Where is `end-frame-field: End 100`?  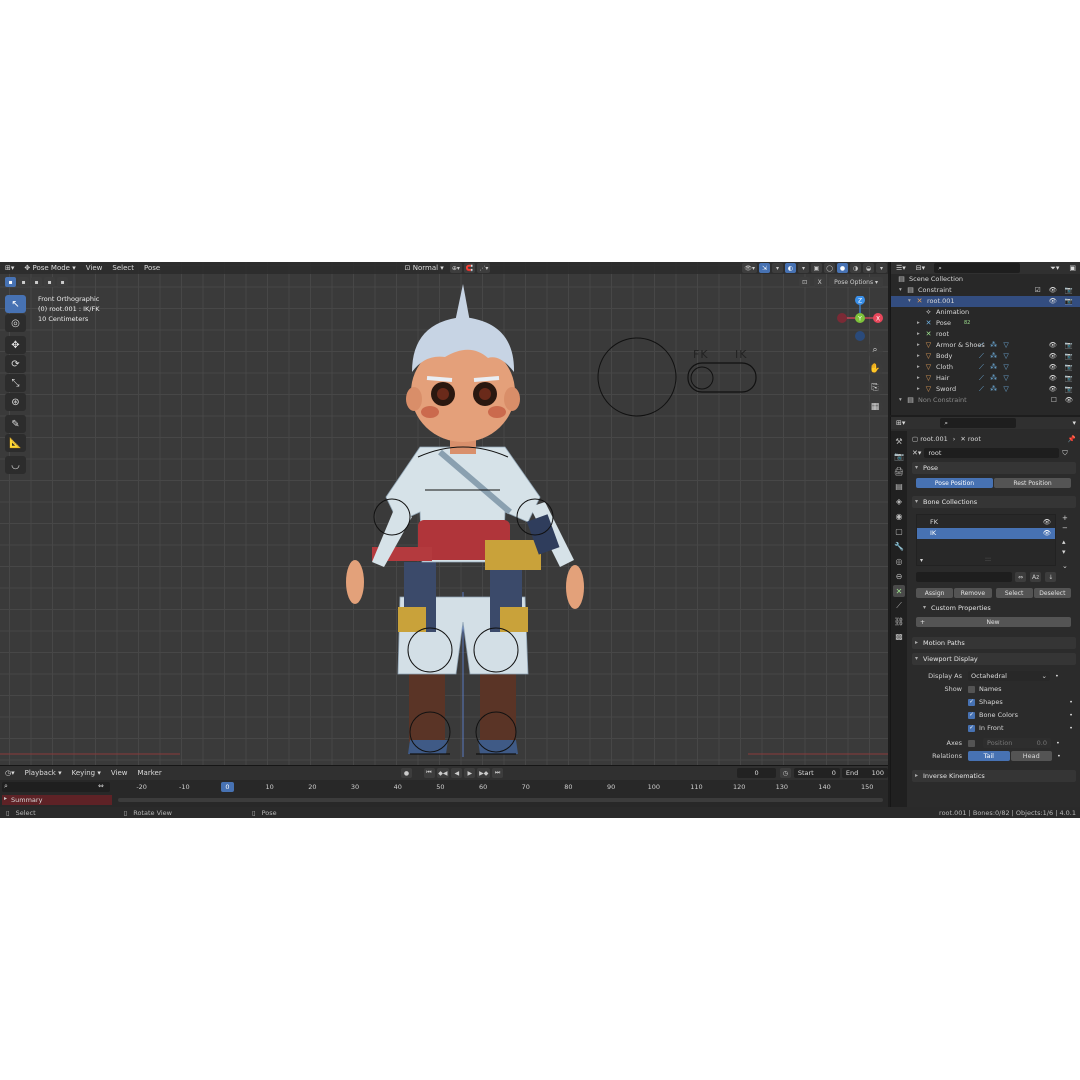
end-frame-field: End 100 is located at coordinates (864, 773).